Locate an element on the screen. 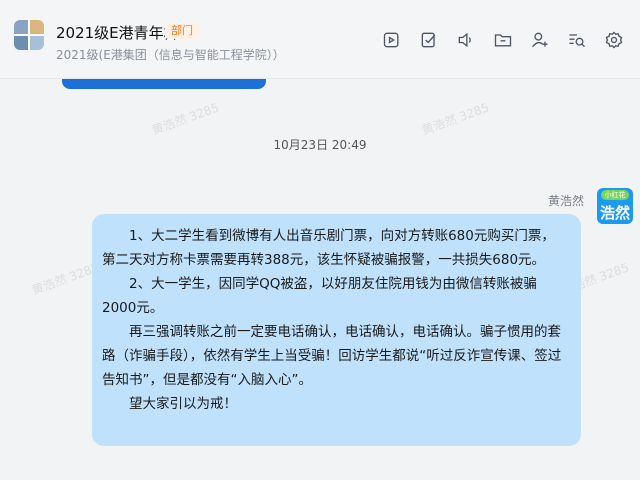 This screenshot has height=480, width=640. check-task-icon is located at coordinates (428, 40).